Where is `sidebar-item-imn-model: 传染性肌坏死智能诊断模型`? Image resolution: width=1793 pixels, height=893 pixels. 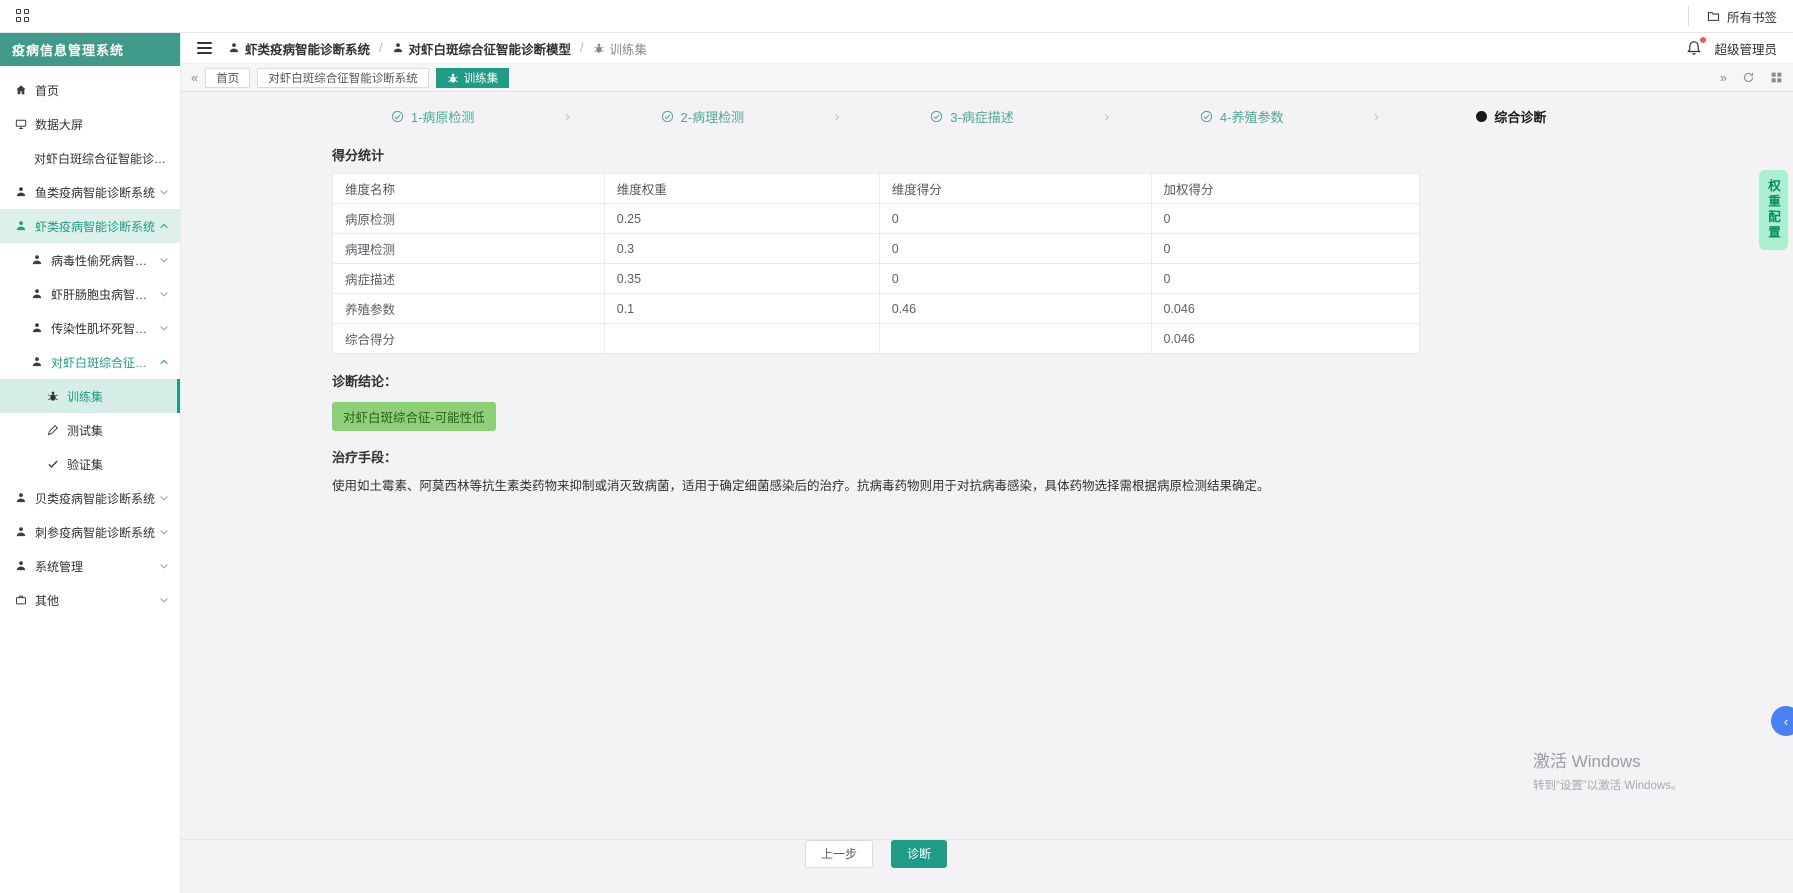
sidebar-item-imn-model: 传染性肌坏死智能诊断模型 is located at coordinates (90, 328).